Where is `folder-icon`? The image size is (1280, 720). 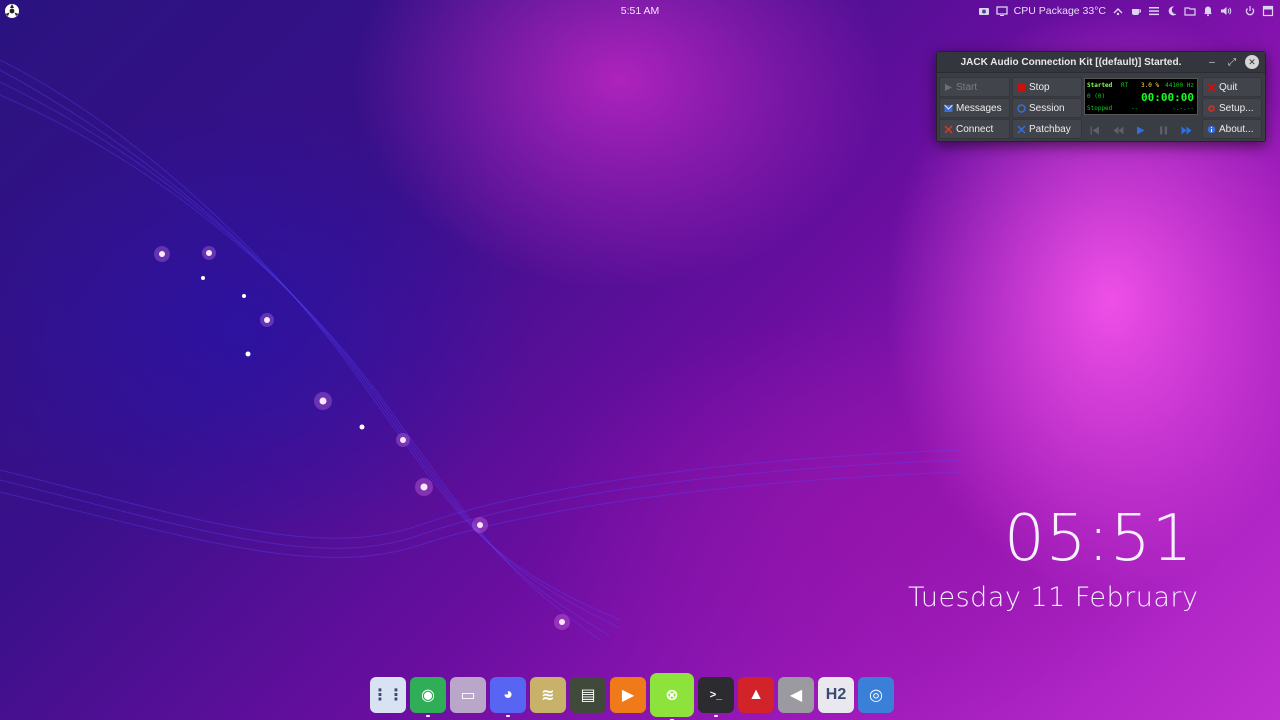
folder-icon is located at coordinates (1190, 11).